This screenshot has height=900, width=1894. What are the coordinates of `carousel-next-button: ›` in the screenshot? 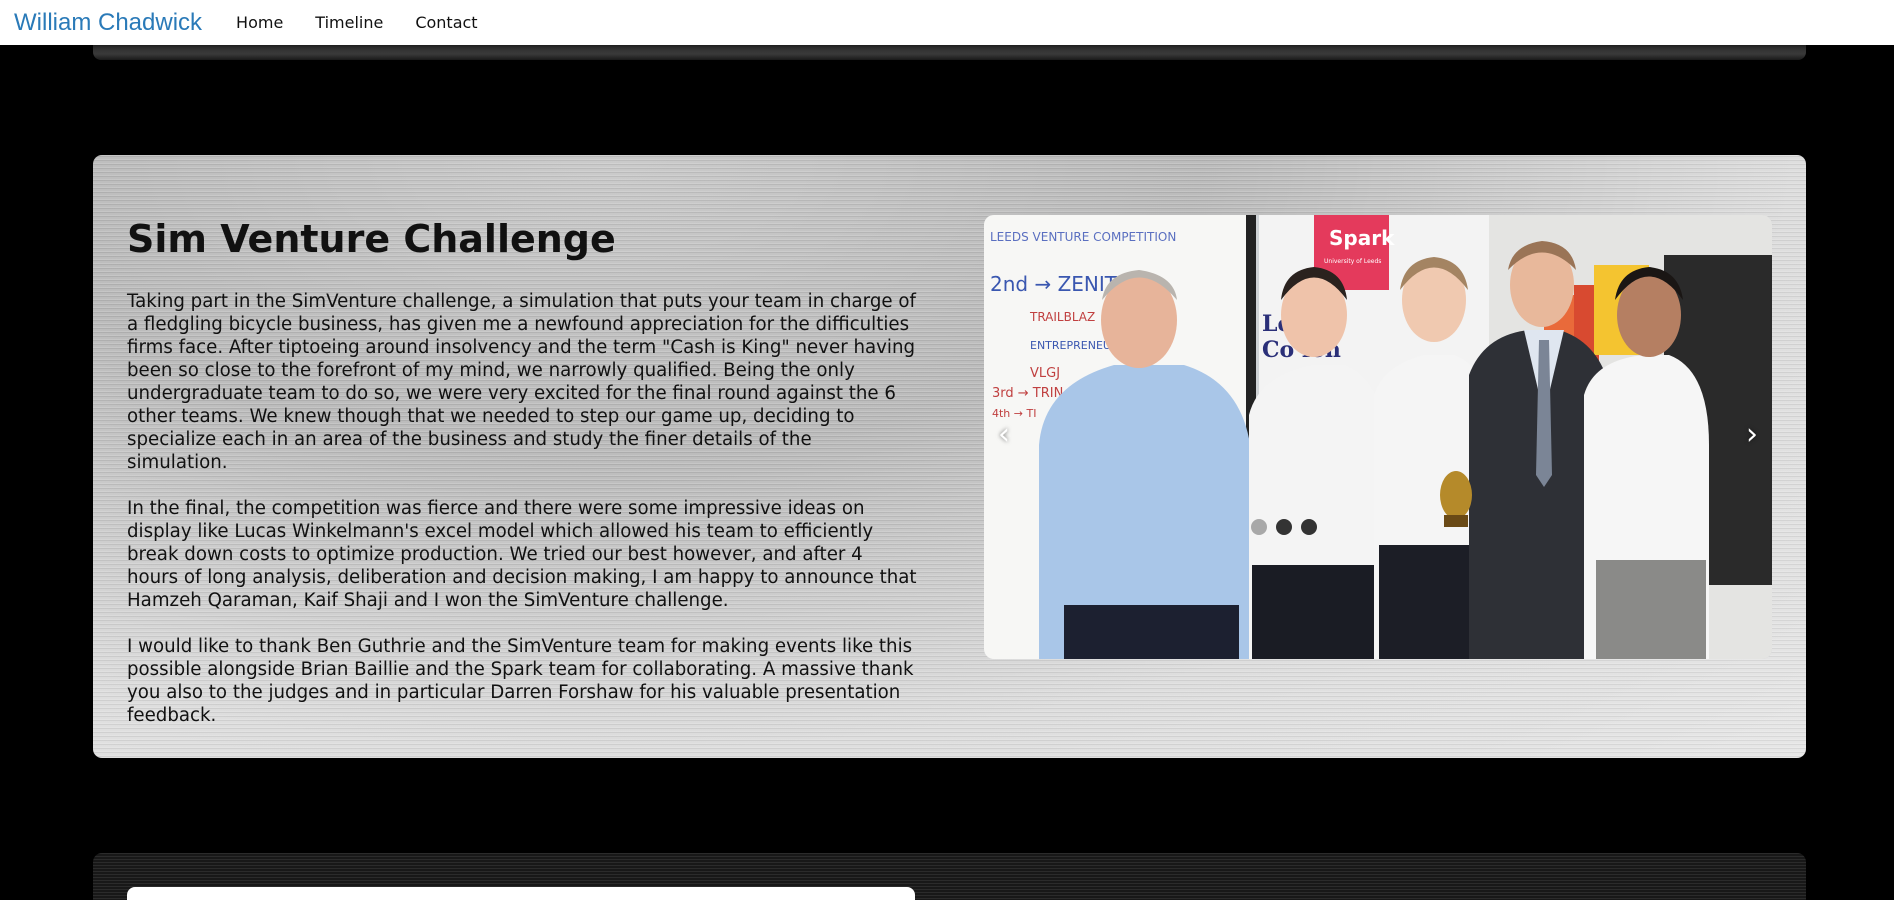 It's located at (1752, 435).